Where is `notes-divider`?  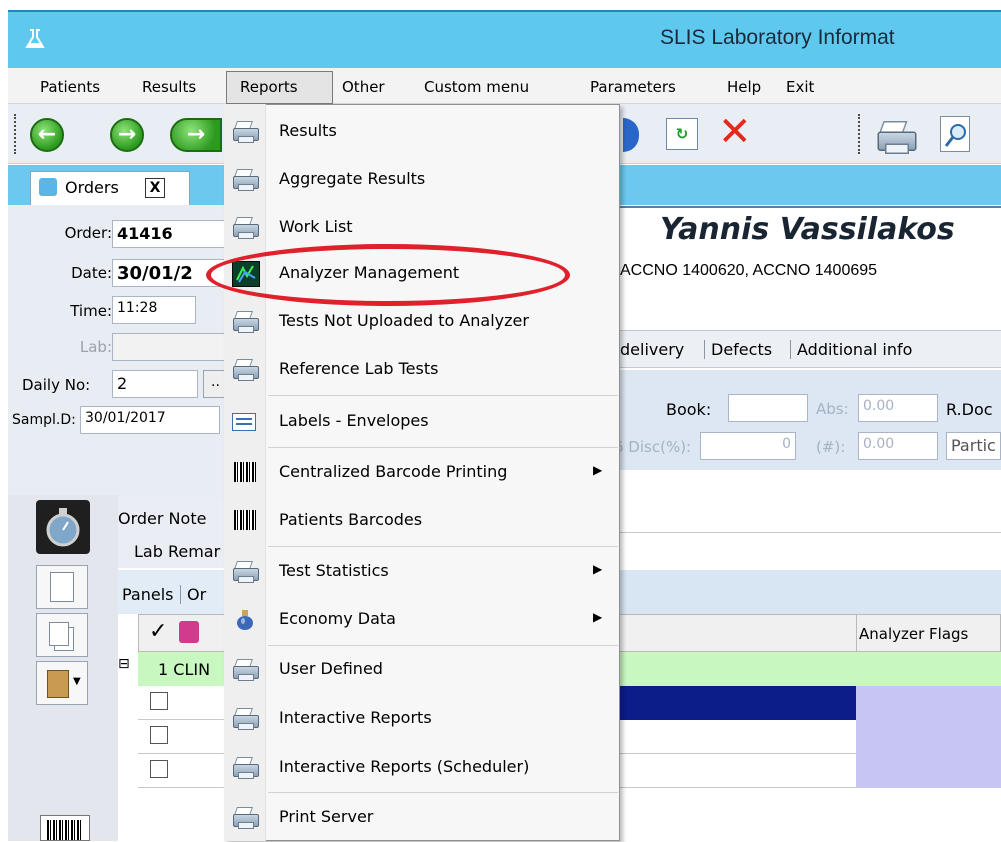 notes-divider is located at coordinates (806, 532).